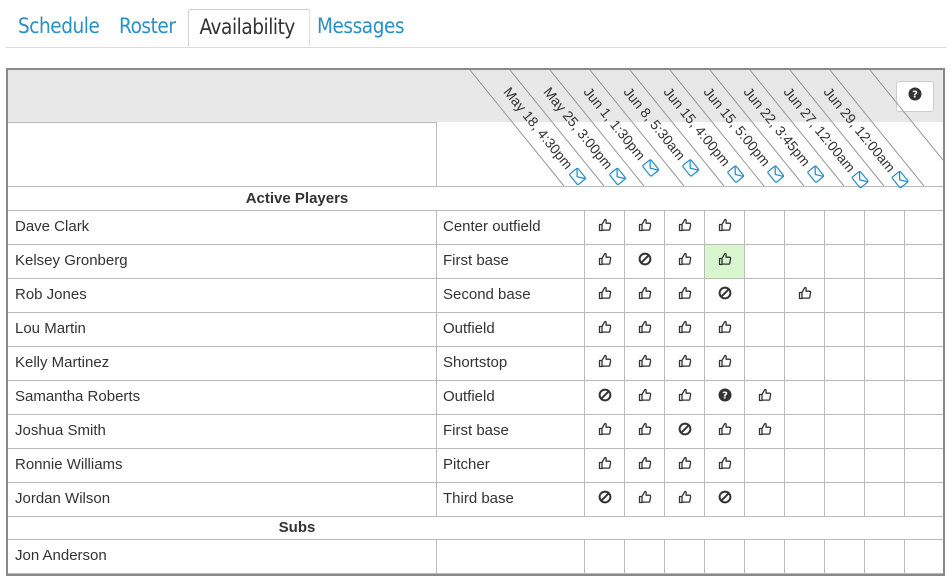 The image size is (952, 582). What do you see at coordinates (724, 397) in the screenshot?
I see `availability-cell: ?` at bounding box center [724, 397].